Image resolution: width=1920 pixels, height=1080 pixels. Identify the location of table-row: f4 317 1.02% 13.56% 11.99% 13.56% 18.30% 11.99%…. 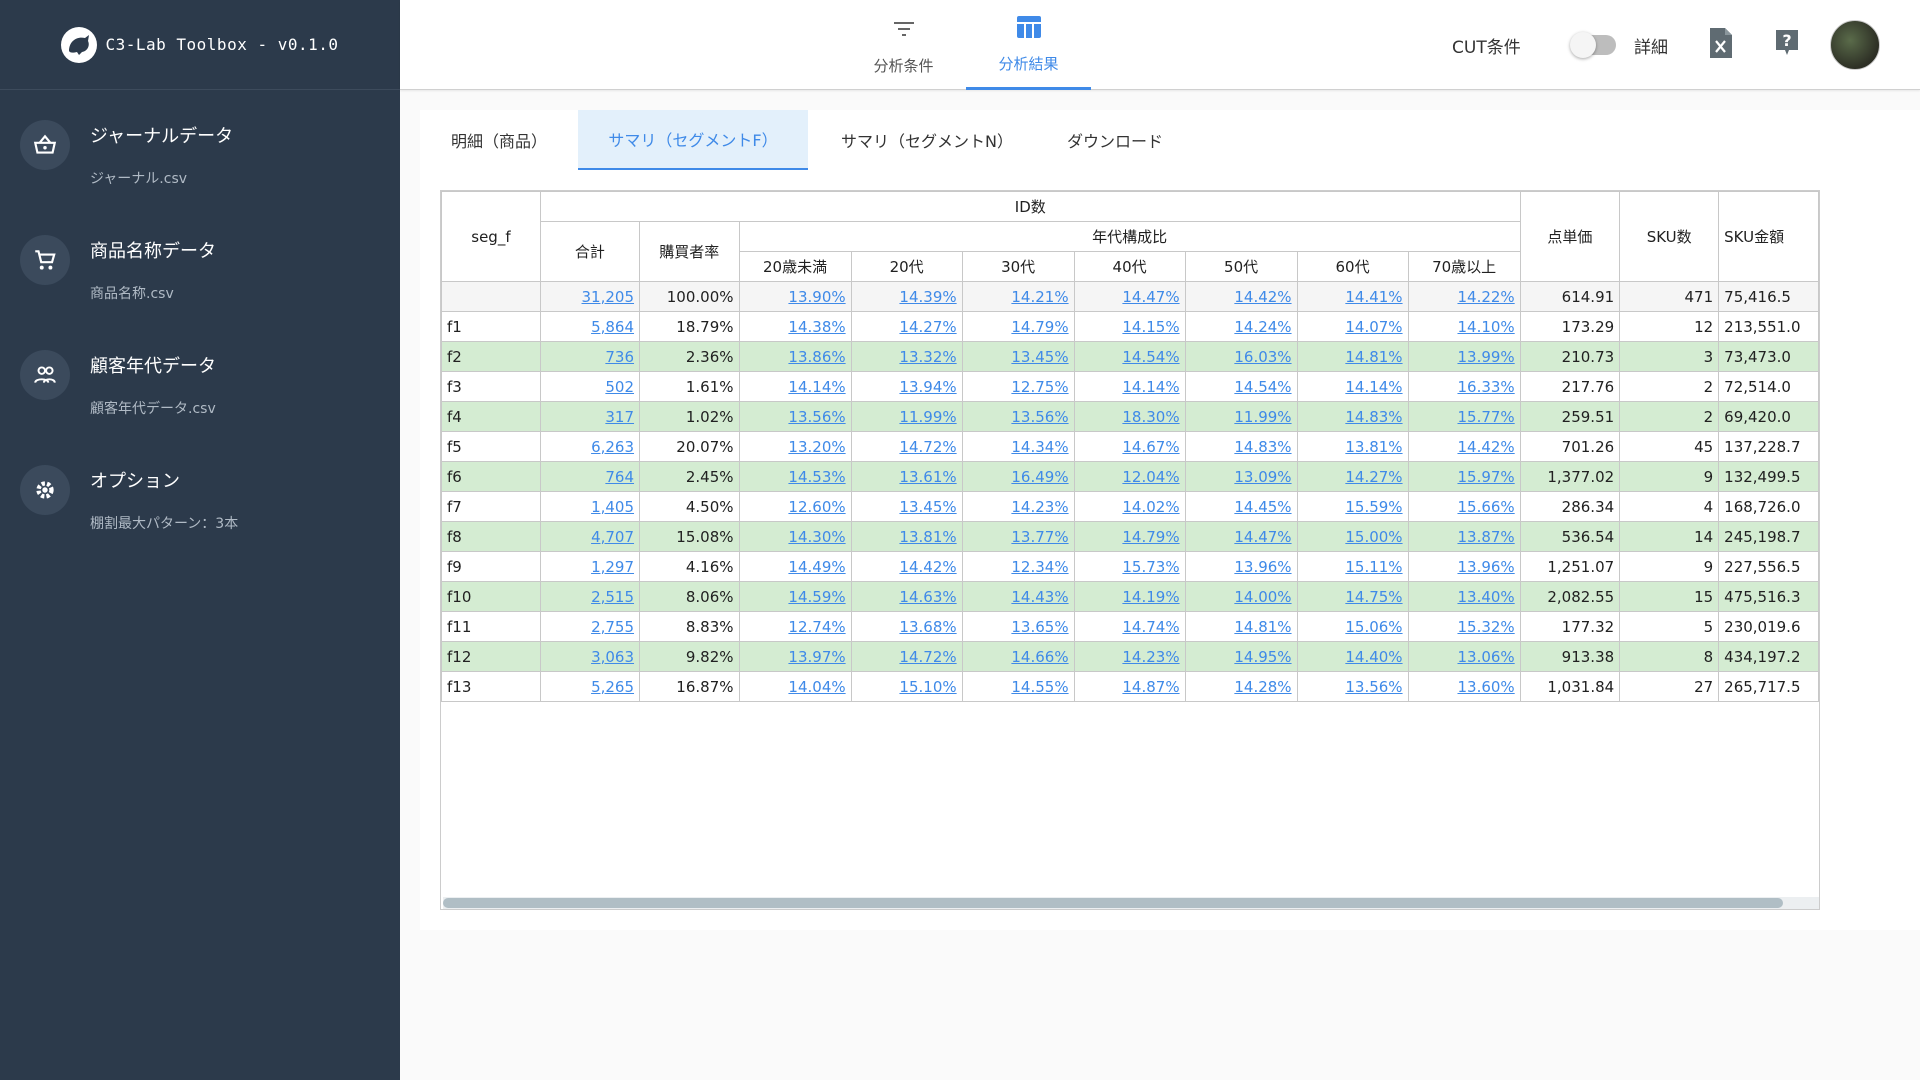
(1130, 416).